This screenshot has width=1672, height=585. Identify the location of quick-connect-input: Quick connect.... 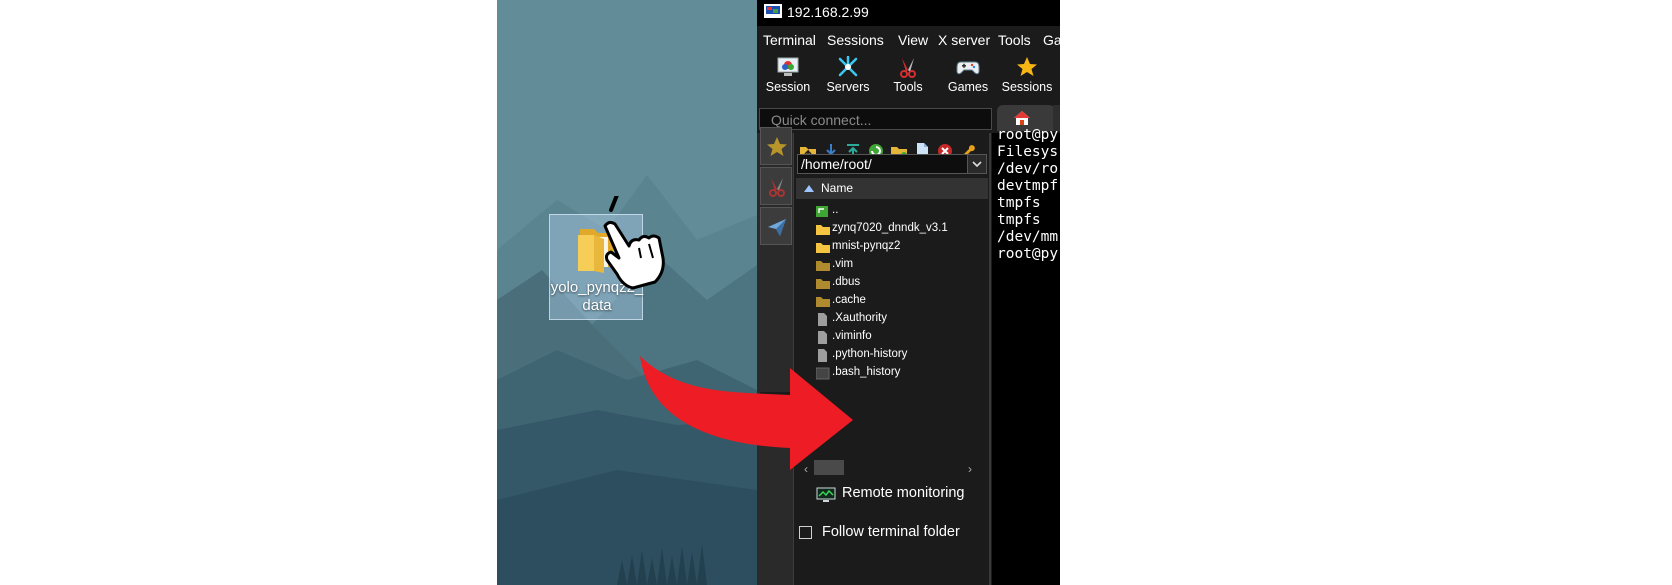
(875, 119).